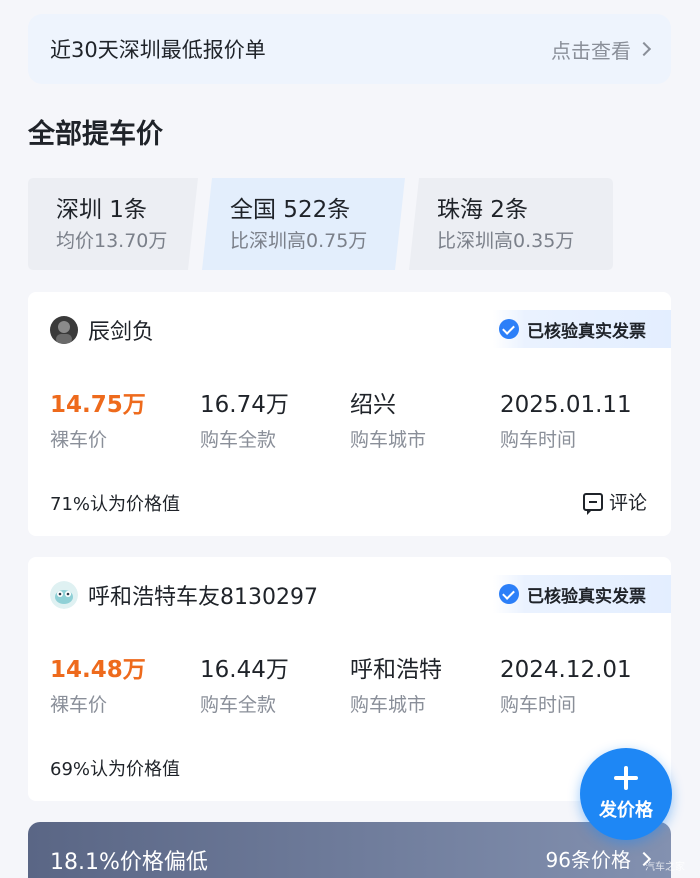  What do you see at coordinates (566, 405) in the screenshot?
I see `stat-value: 2025.01.11` at bounding box center [566, 405].